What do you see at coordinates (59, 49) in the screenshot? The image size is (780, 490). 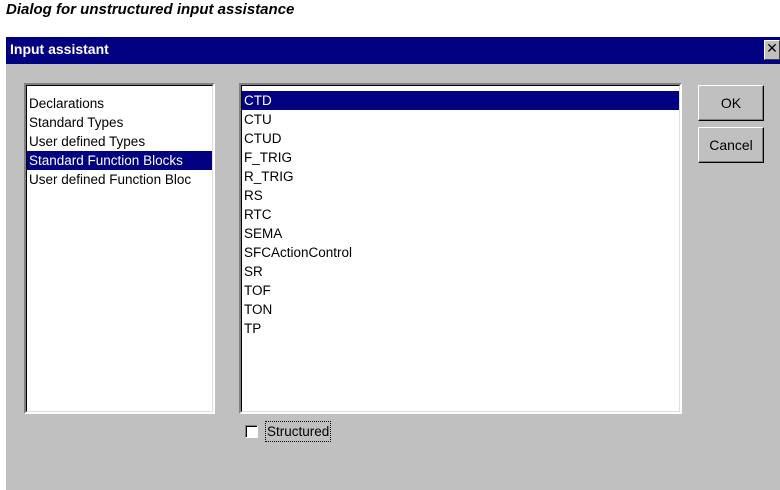 I see `dialog-title: Input assistant` at bounding box center [59, 49].